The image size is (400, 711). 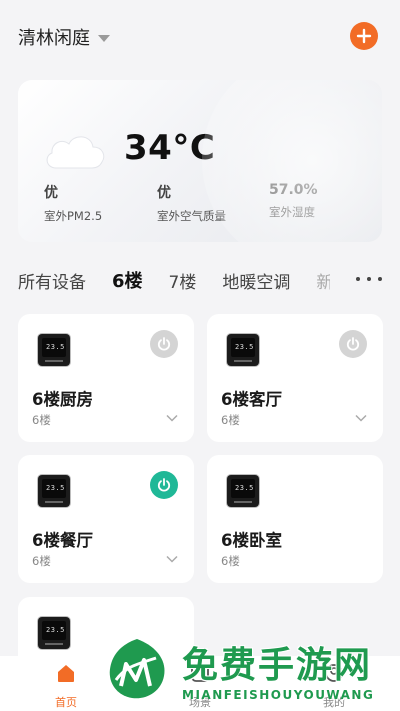 I want to click on tab-6f: 6楼, so click(x=127, y=280).